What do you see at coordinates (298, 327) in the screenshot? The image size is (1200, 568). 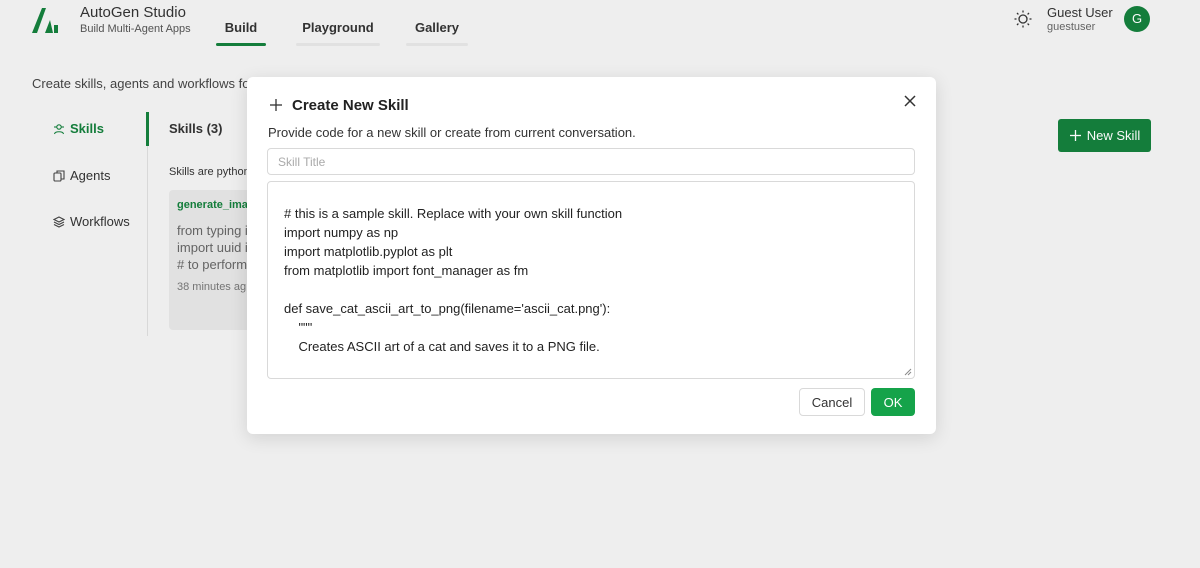 I see `code-line: """` at bounding box center [298, 327].